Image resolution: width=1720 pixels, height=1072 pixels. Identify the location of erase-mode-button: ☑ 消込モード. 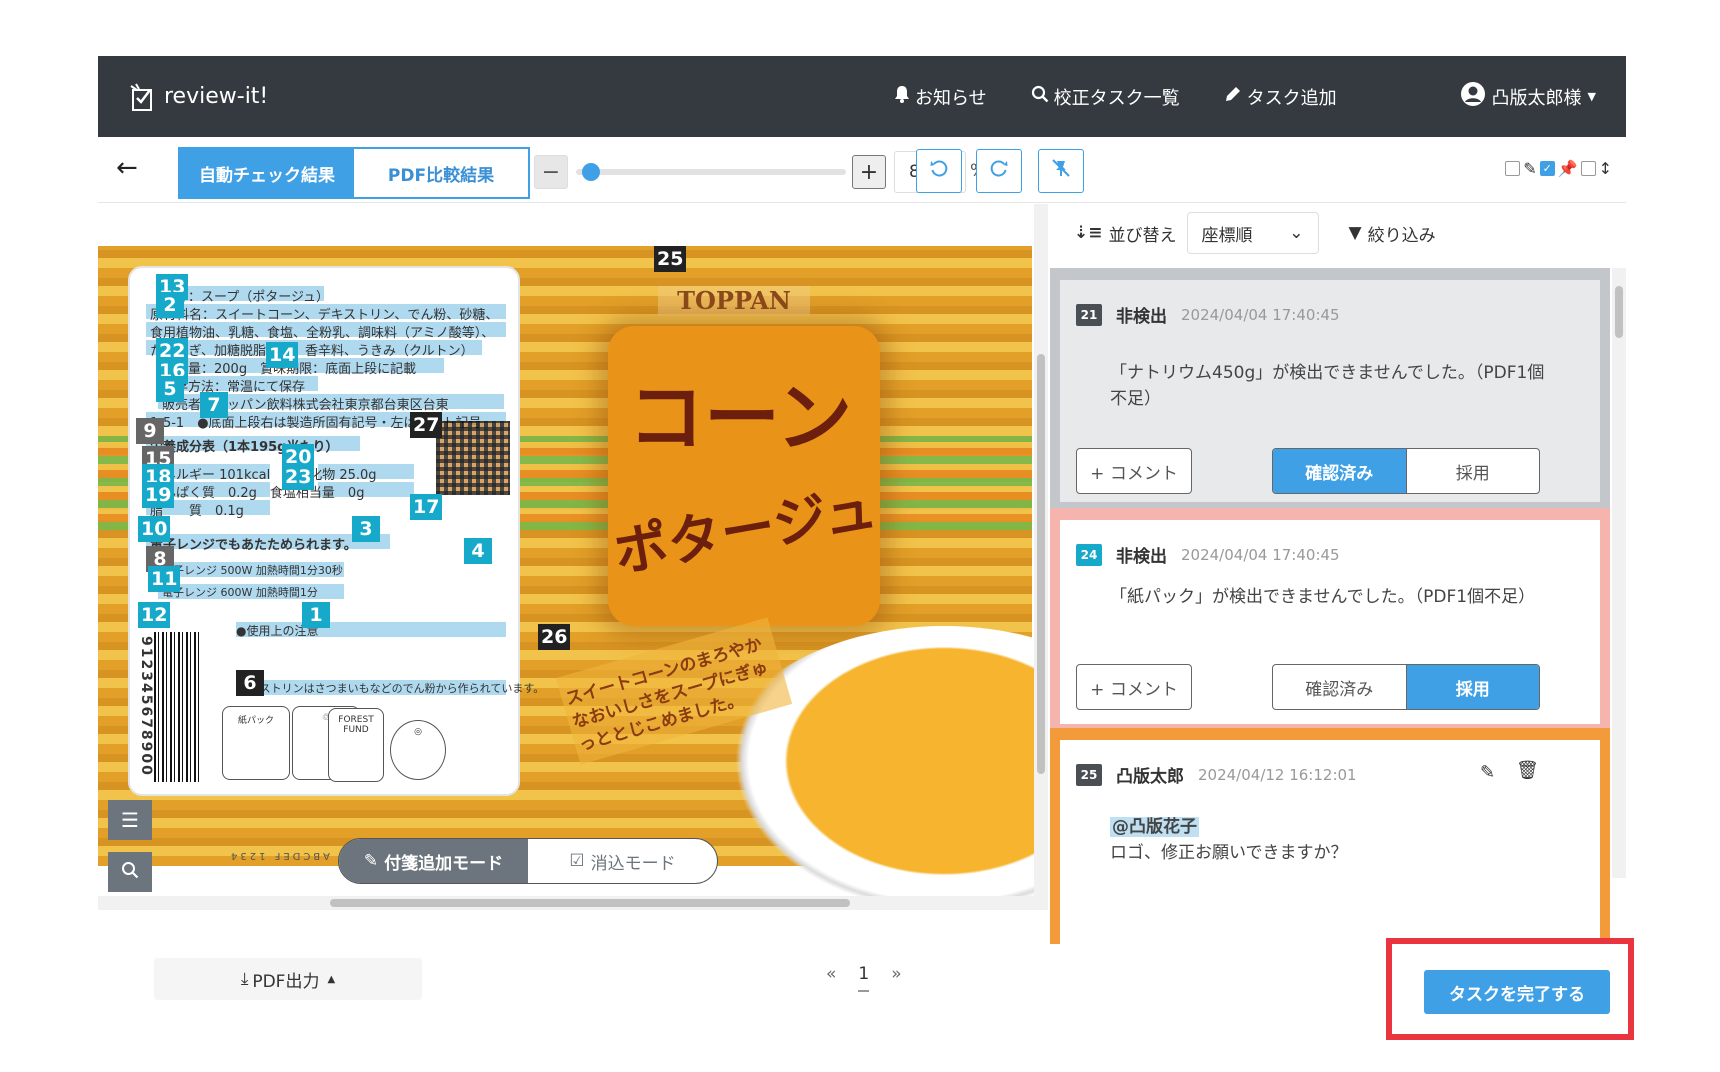
(622, 861).